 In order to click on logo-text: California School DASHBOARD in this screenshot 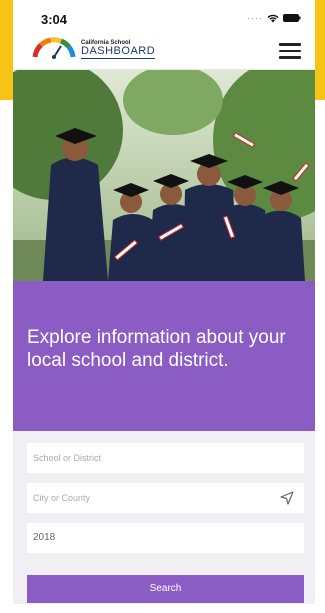, I will do `click(118, 49)`.